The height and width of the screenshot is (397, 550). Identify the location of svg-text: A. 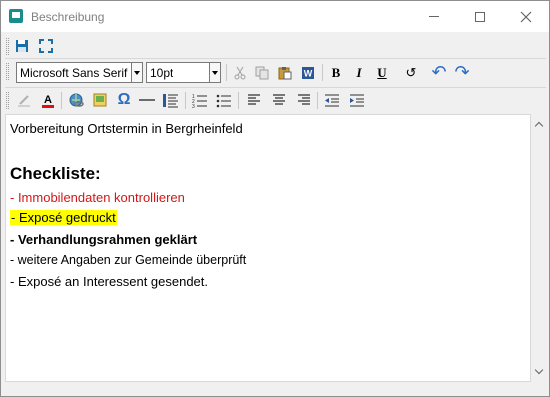
(48, 100).